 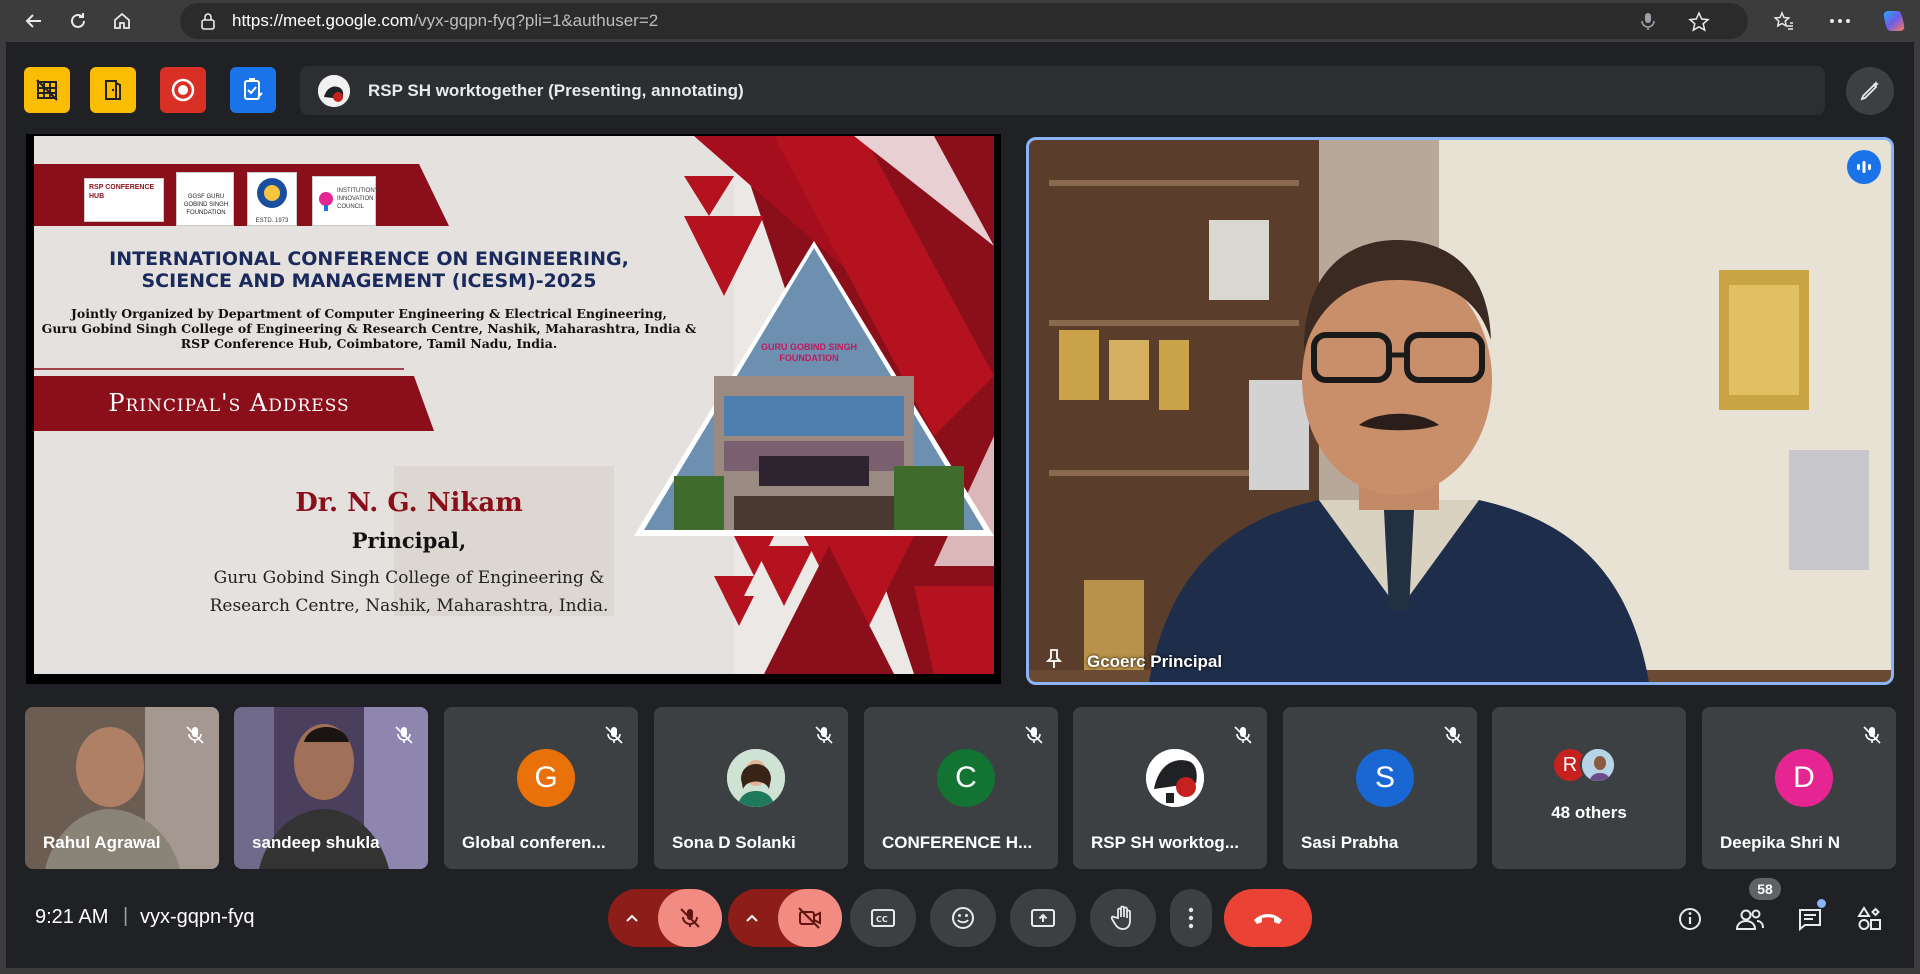 I want to click on record-button, so click(x=183, y=90).